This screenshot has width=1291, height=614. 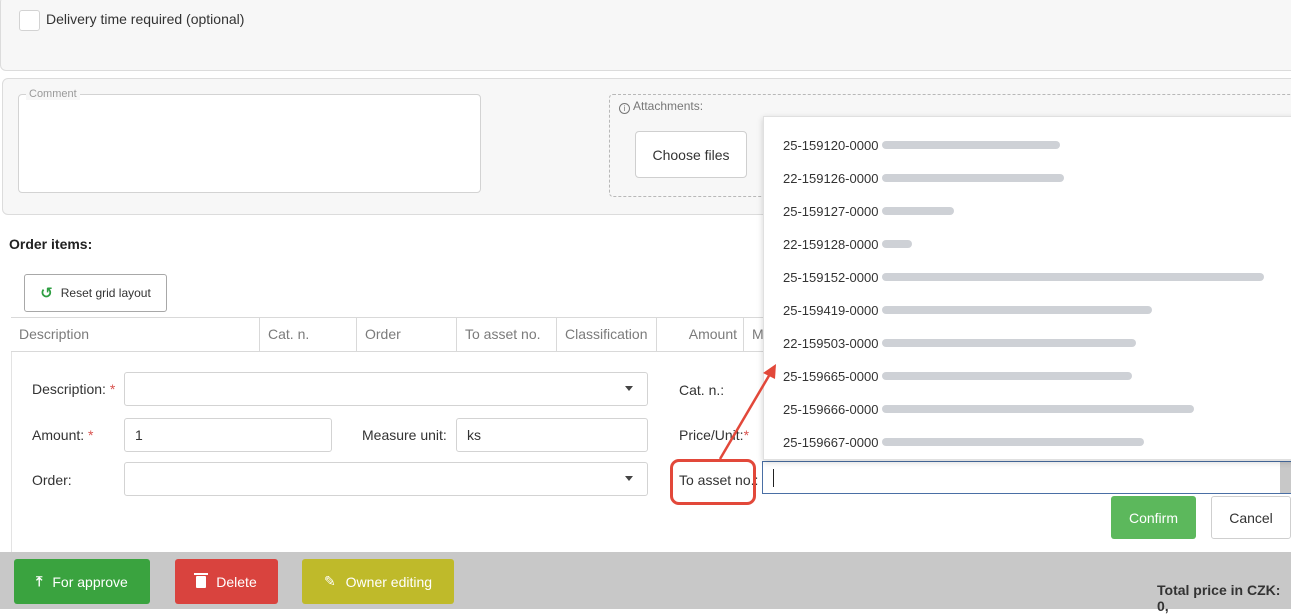 I want to click on total-price: Total price in CZK: 0,, so click(x=1219, y=598).